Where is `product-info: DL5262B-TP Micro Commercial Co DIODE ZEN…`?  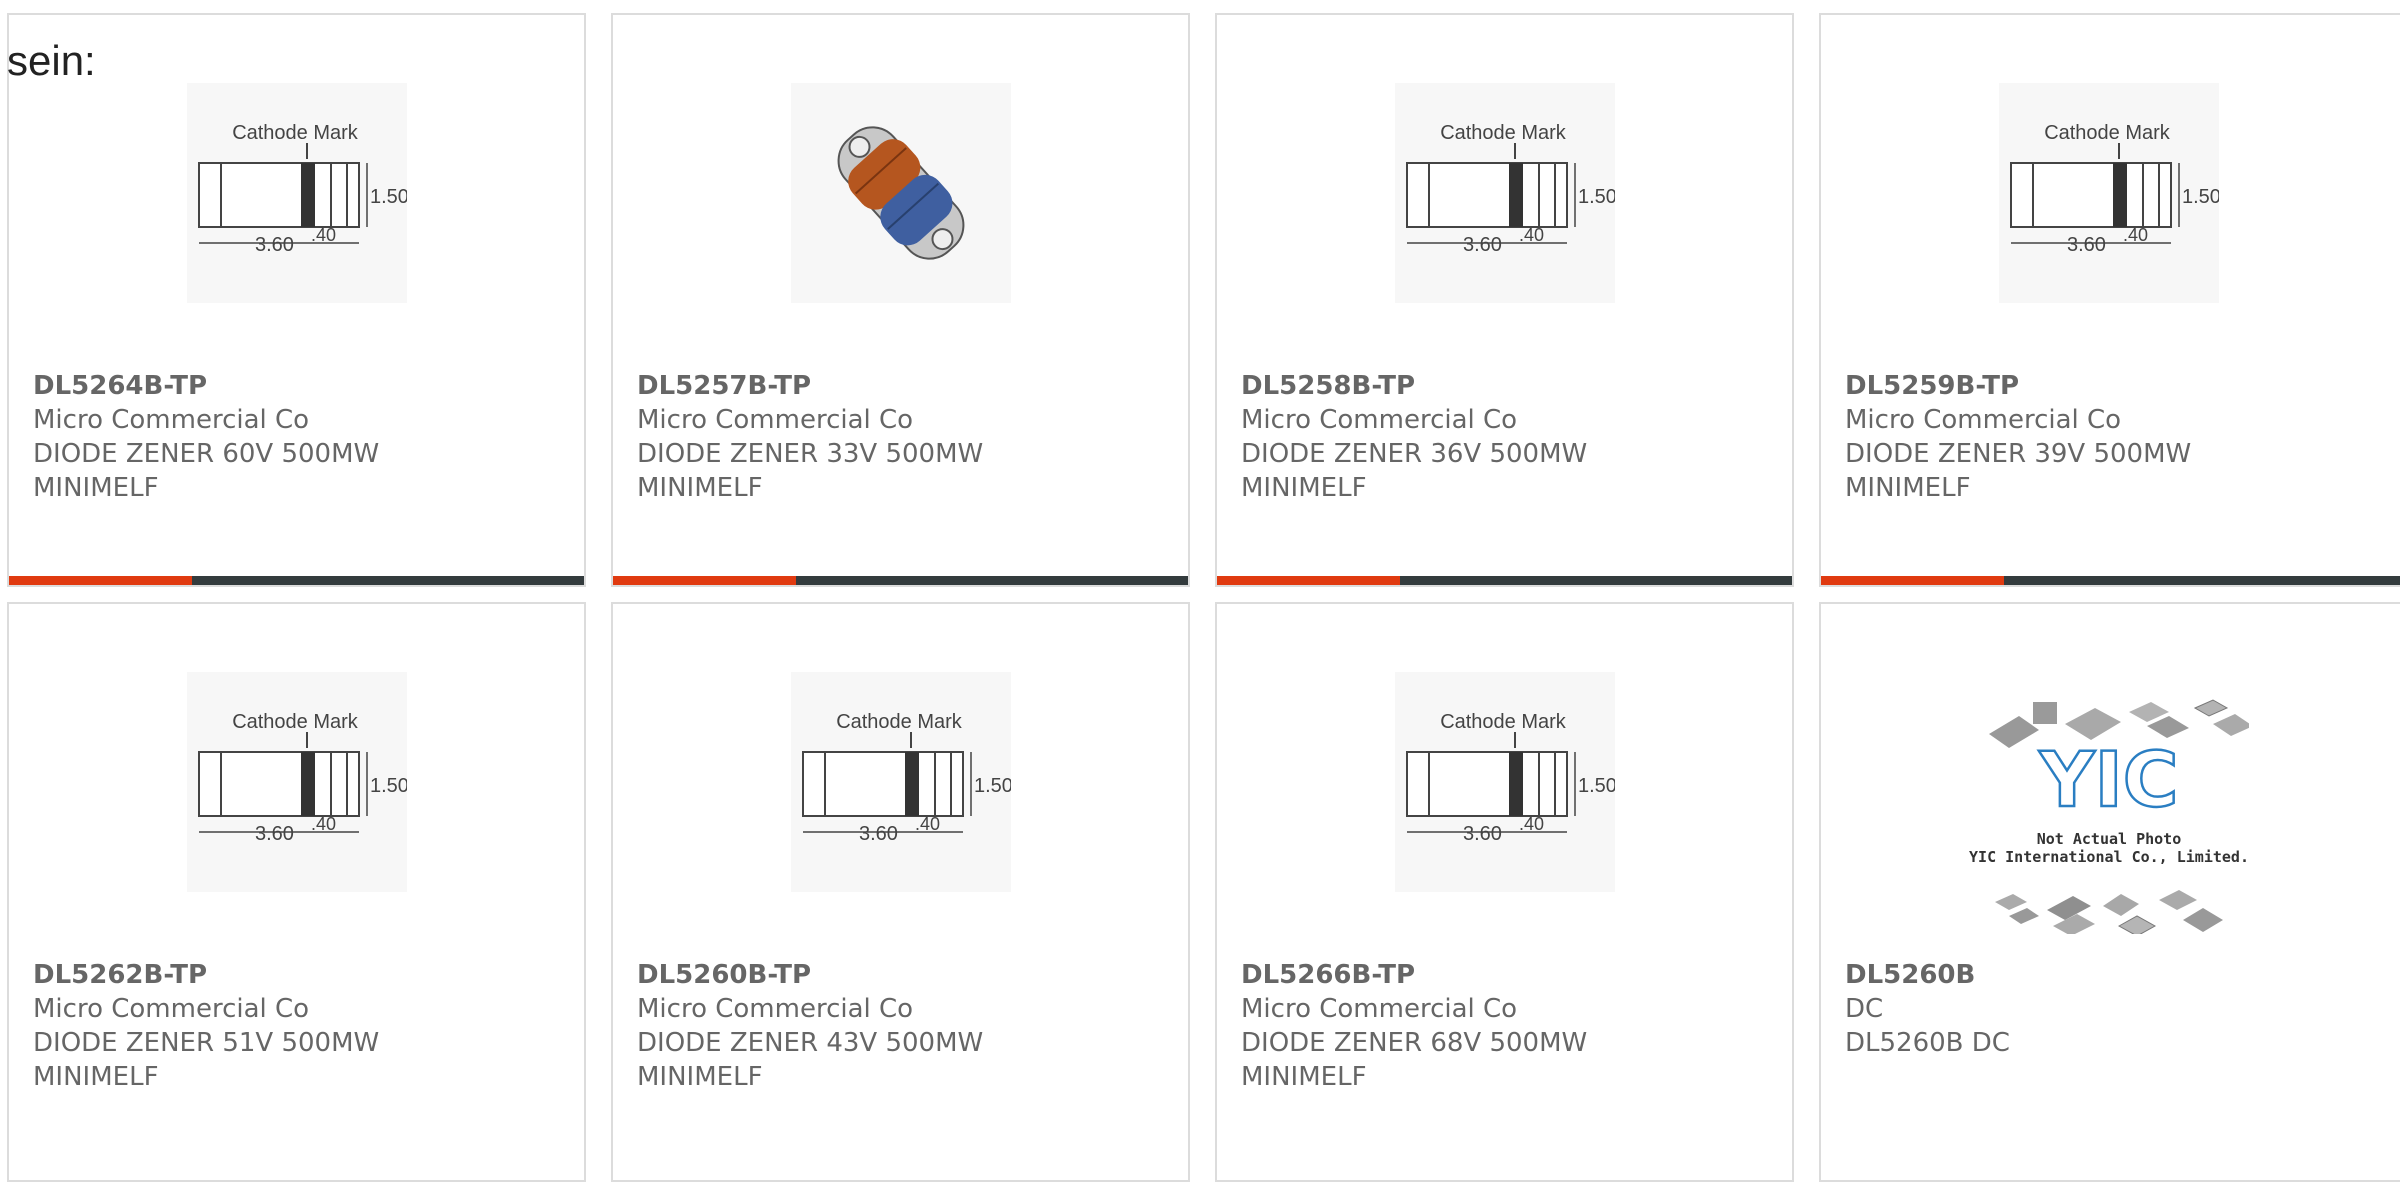
product-info: DL5262B-TP Micro Commercial Co DIODE ZEN… is located at coordinates (303, 1026).